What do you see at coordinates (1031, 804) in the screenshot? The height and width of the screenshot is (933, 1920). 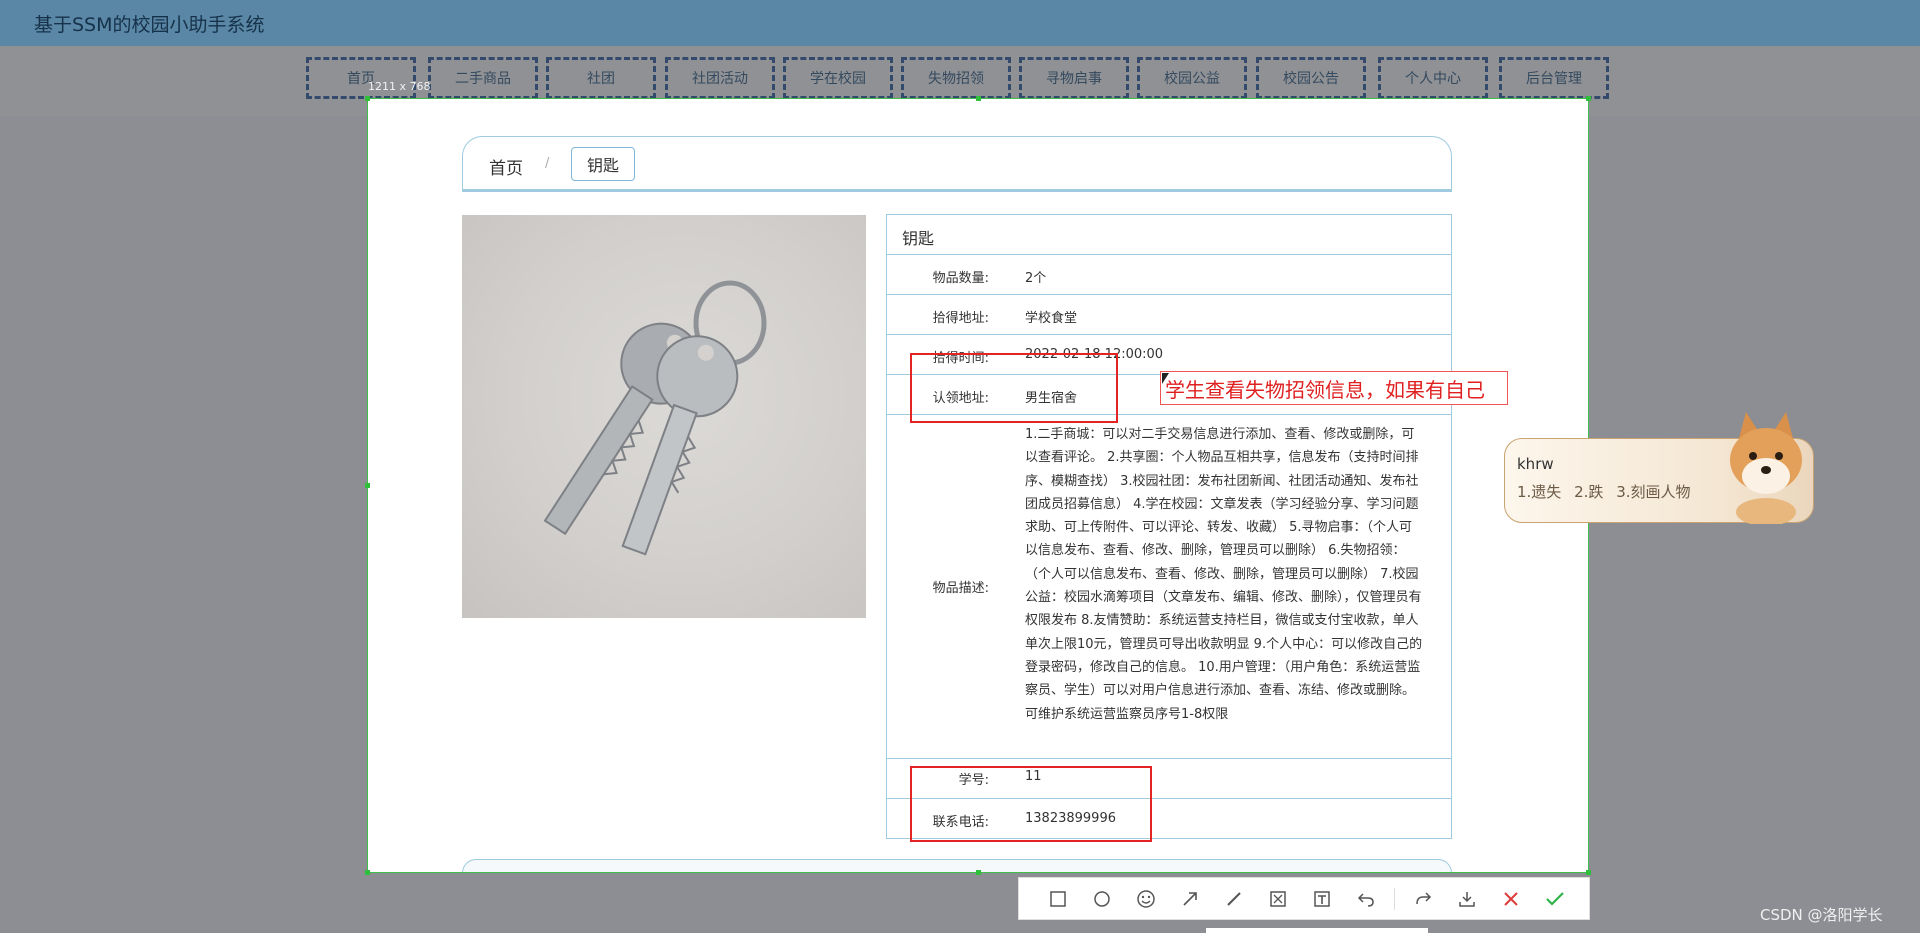 I see `highlight-box-contact` at bounding box center [1031, 804].